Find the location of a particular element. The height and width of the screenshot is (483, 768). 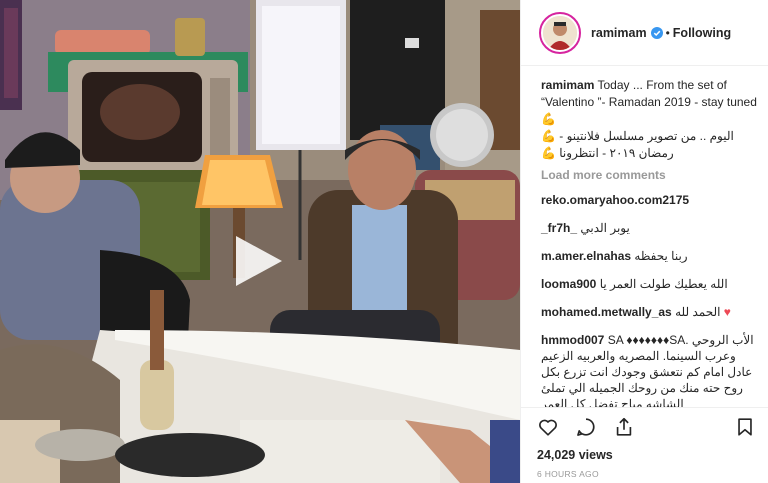

avatar is located at coordinates (560, 32).